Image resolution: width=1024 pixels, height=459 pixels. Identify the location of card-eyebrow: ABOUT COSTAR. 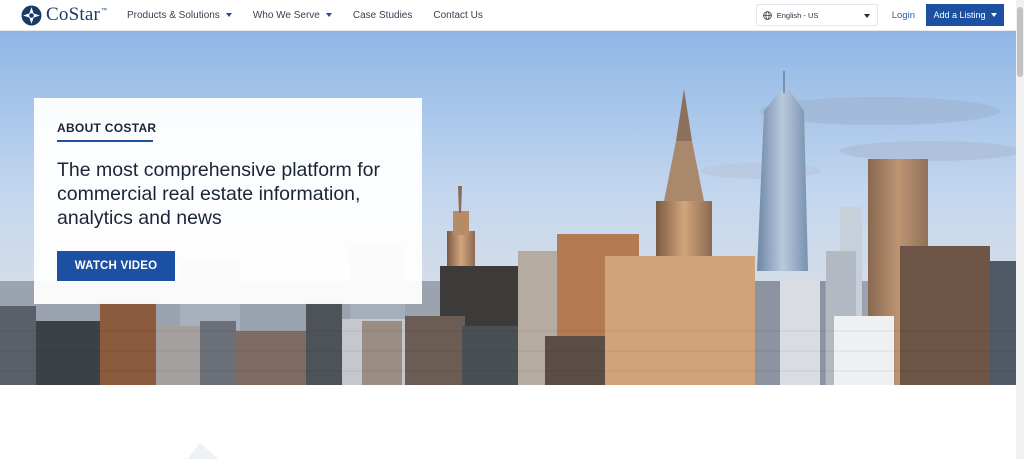
(107, 128).